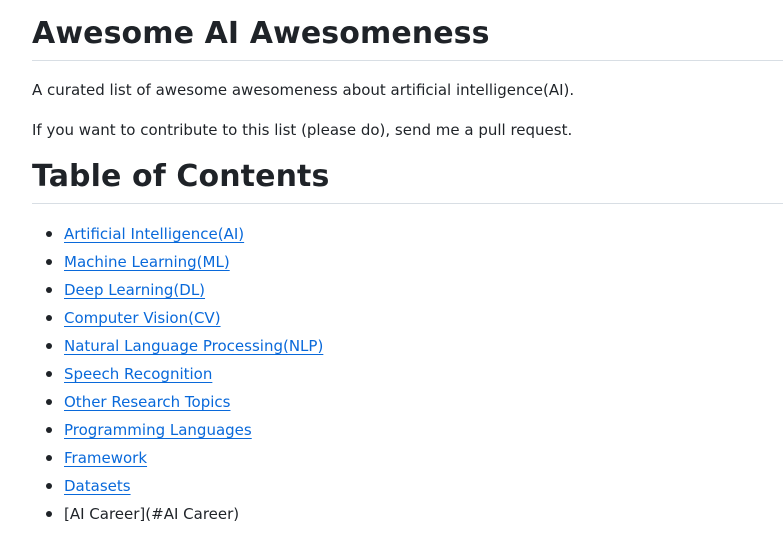  Describe the element at coordinates (407, 234) in the screenshot. I see `toc-item-ai: Artificial Intelligence(AI)` at that location.